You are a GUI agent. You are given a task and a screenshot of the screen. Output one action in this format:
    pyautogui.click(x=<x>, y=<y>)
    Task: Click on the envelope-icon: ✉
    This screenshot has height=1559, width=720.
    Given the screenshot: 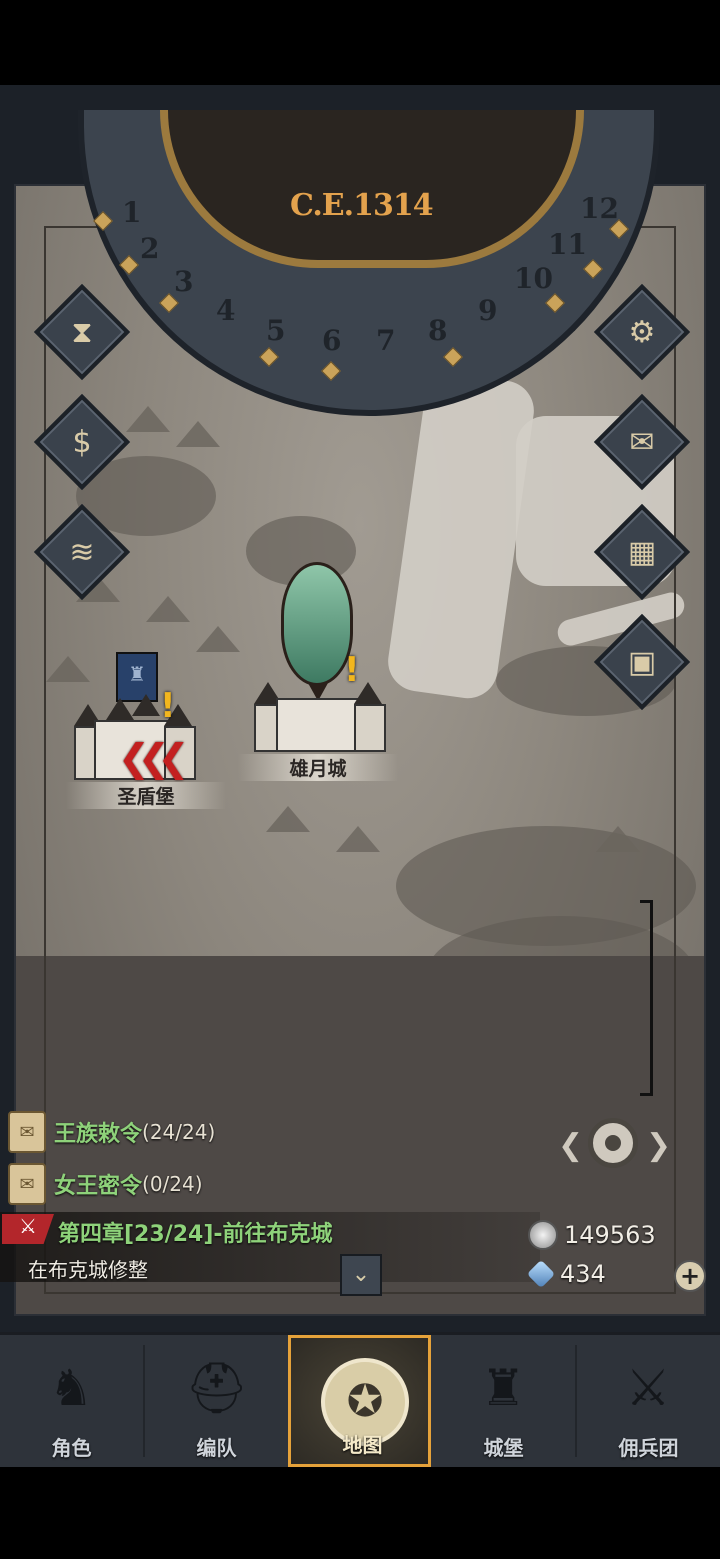 What is the action you would take?
    pyautogui.click(x=642, y=442)
    